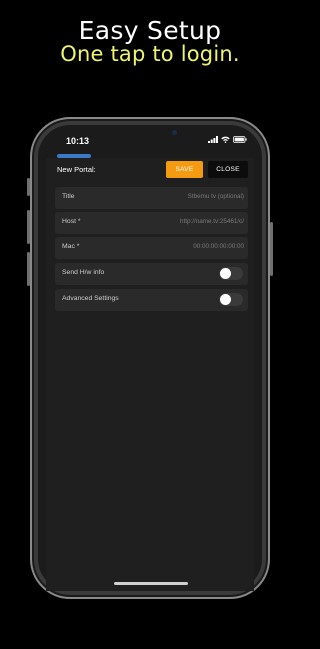 The width and height of the screenshot is (320, 649). I want to click on form-title: New Portal:, so click(76, 169).